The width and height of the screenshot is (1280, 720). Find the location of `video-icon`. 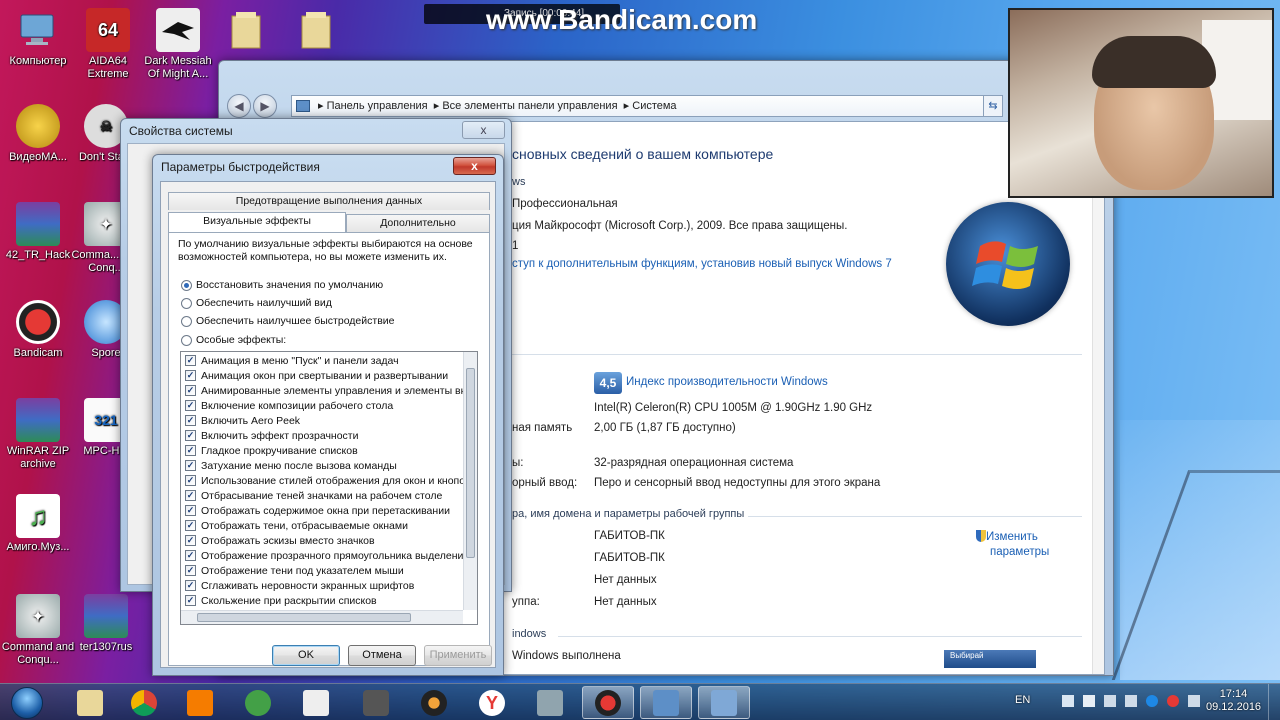

video-icon is located at coordinates (1131, 701).